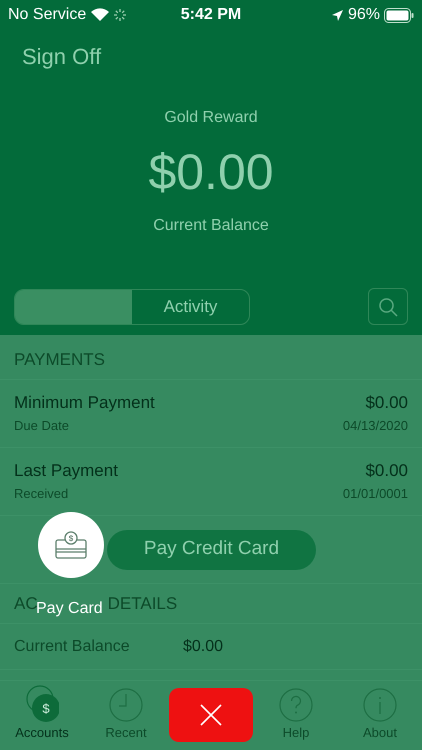  Describe the element at coordinates (203, 646) in the screenshot. I see `detail-value: $0.00` at that location.